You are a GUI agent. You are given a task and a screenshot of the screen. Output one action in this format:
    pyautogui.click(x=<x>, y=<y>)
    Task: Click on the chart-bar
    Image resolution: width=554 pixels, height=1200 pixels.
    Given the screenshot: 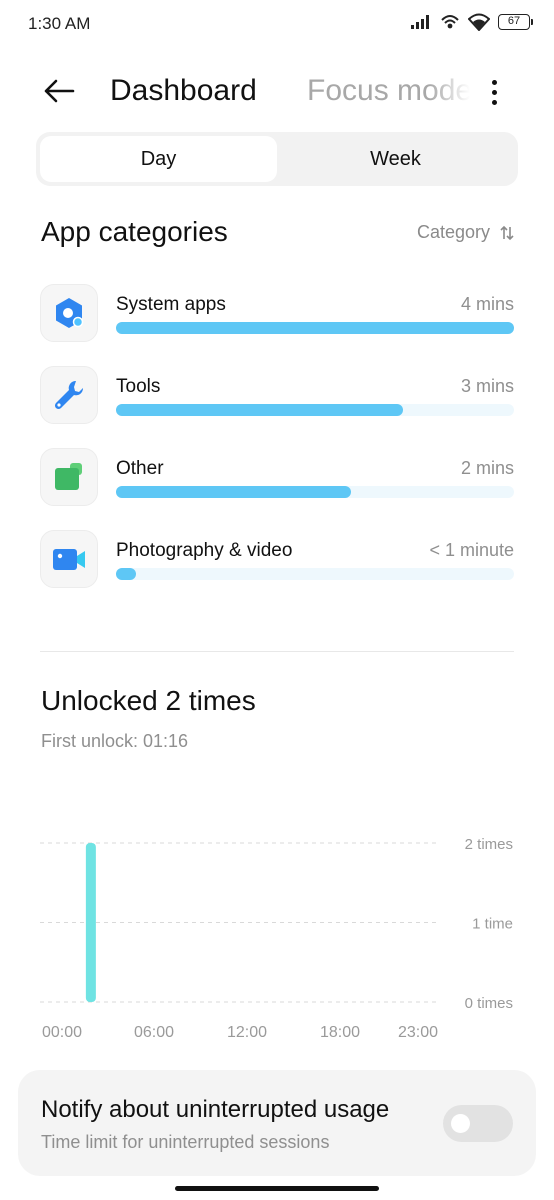 What is the action you would take?
    pyautogui.click(x=90, y=922)
    